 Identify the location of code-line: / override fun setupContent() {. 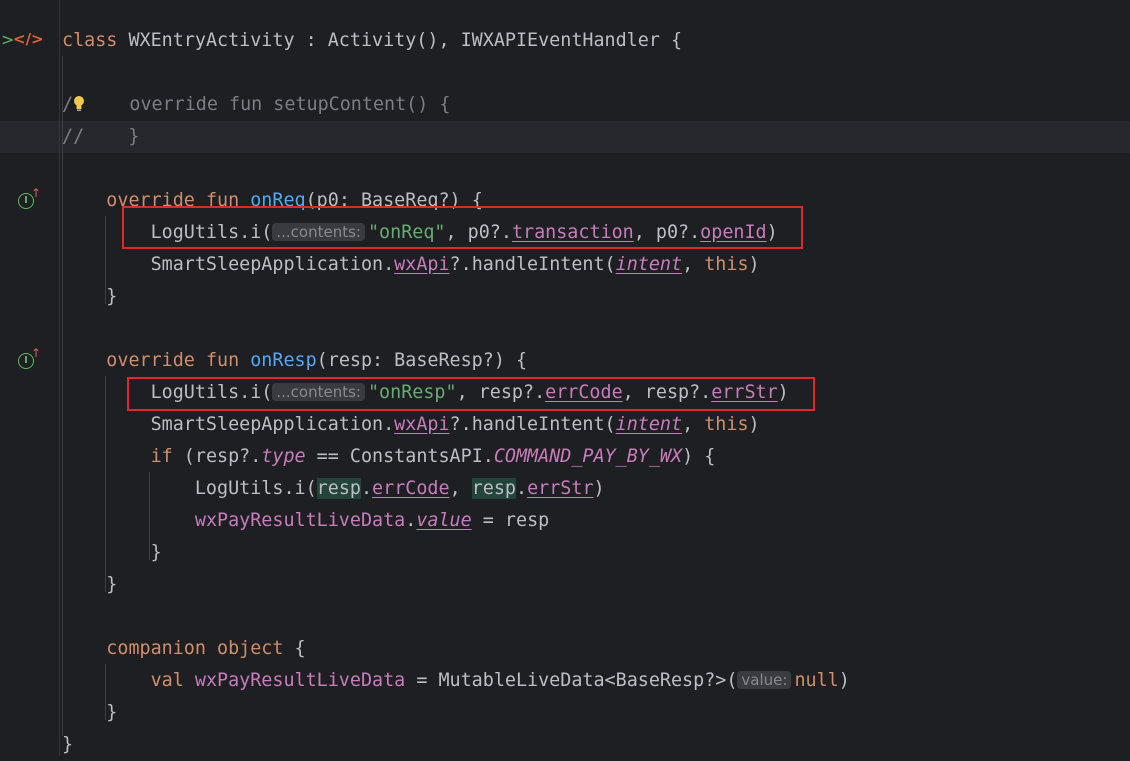
(256, 105).